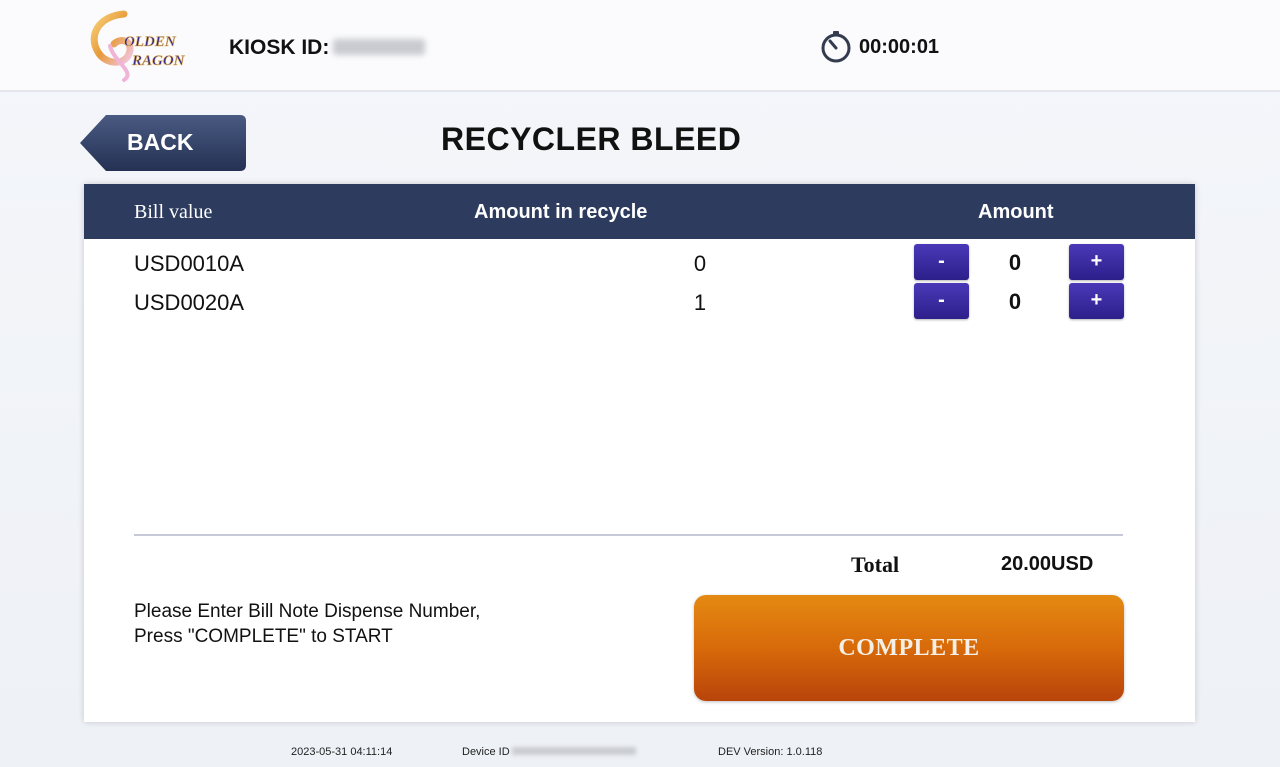  I want to click on table-row: USD0020A 1 - 0 +, so click(639, 302).